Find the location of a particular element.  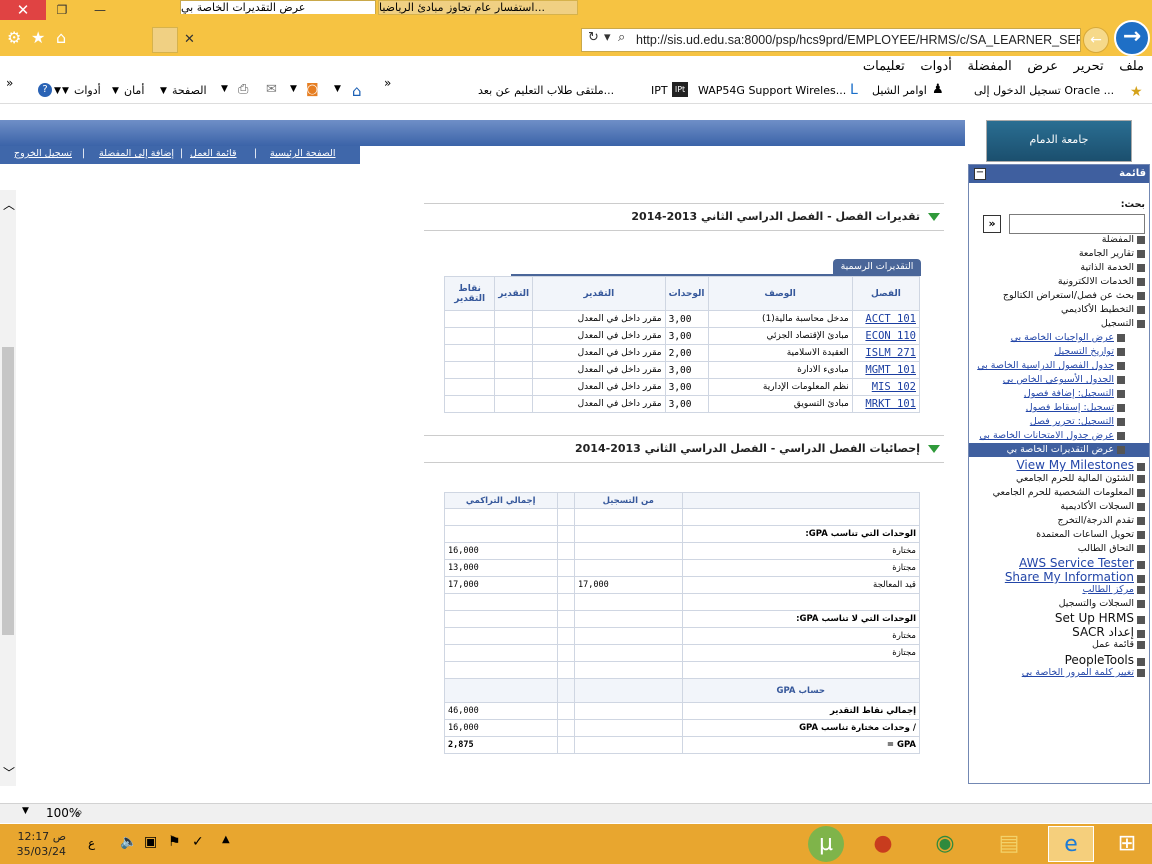

cmd-page: الصفحة is located at coordinates (189, 90).